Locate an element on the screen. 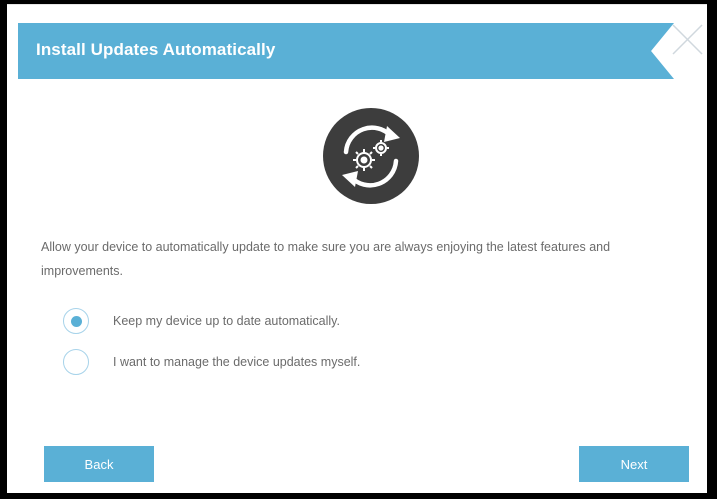 The width and height of the screenshot is (717, 499). close-button is located at coordinates (688, 40).